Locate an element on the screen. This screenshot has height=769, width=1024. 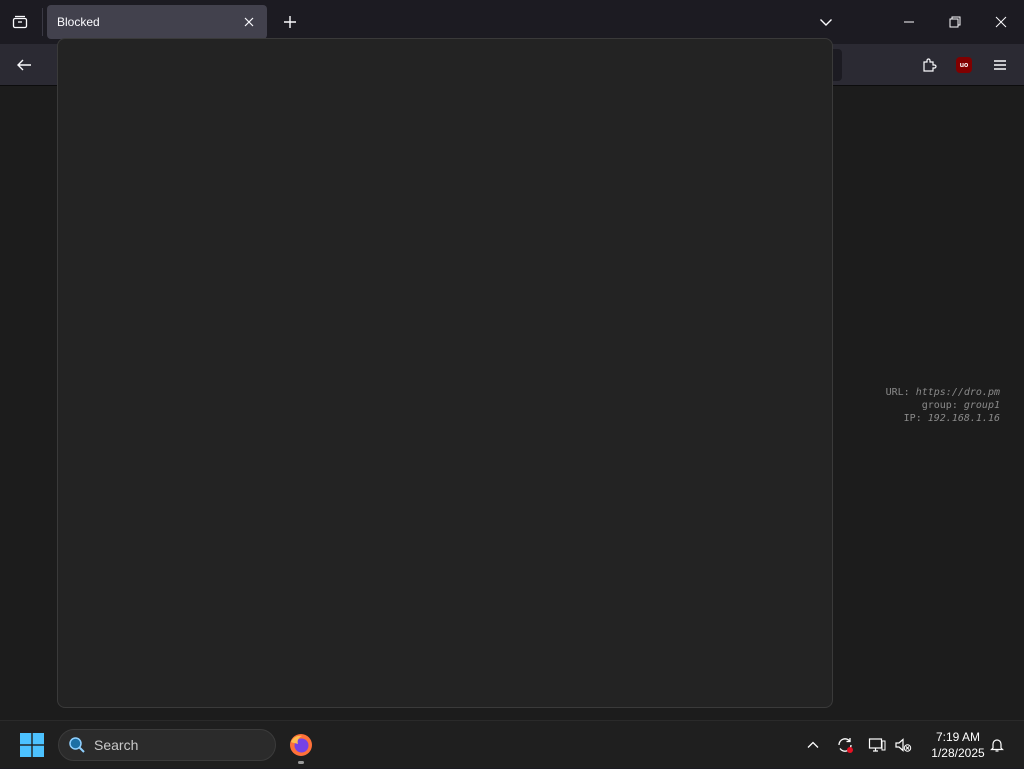
search-input is located at coordinates (174, 745).